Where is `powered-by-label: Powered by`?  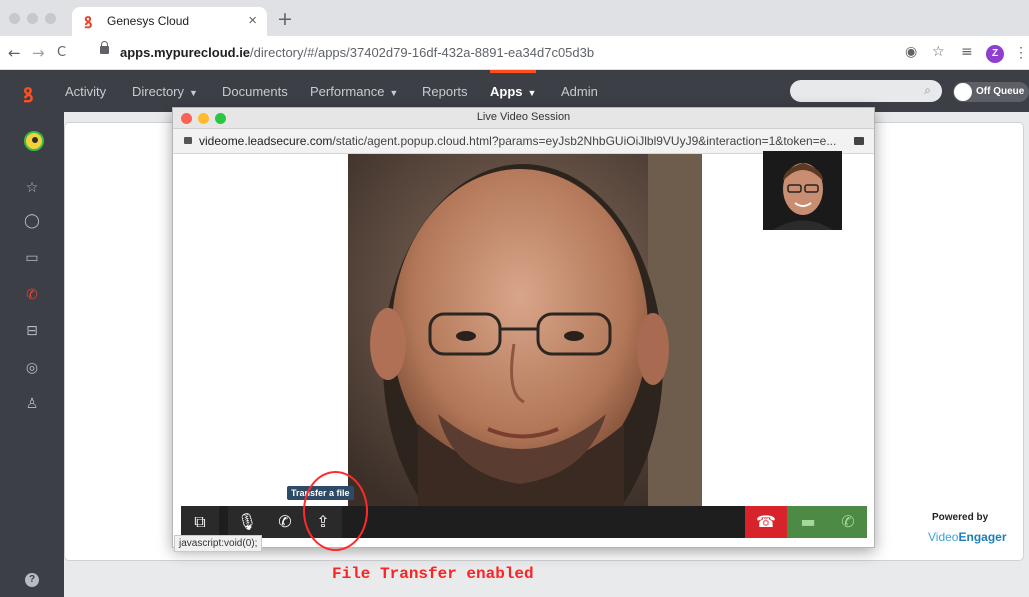 powered-by-label: Powered by is located at coordinates (960, 517).